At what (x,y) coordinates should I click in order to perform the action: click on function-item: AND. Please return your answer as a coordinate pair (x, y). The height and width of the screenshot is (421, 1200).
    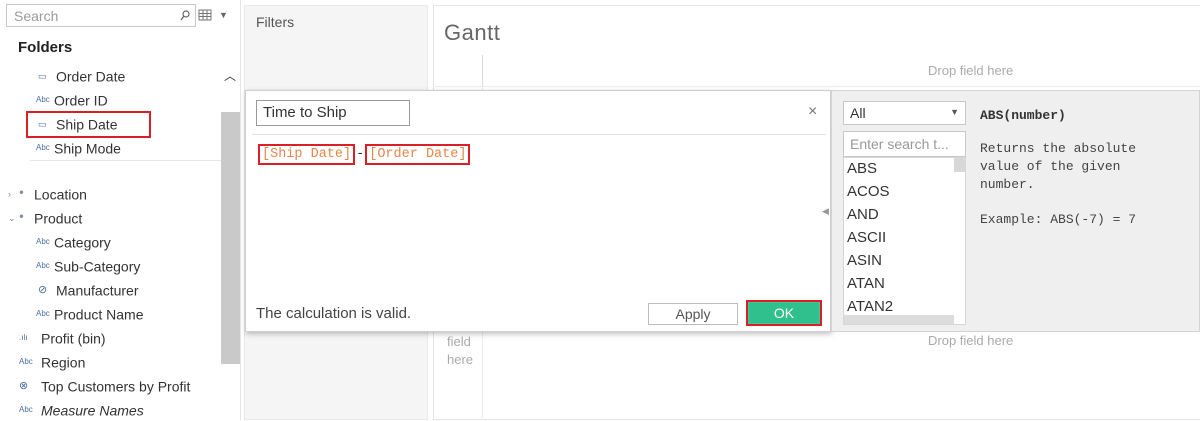
    Looking at the image, I should click on (863, 214).